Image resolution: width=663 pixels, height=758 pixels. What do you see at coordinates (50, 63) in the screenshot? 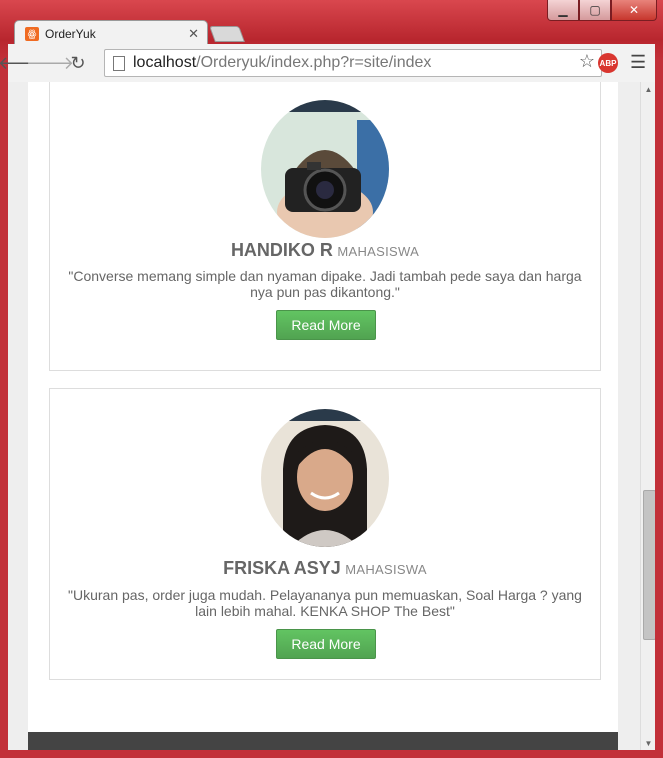
I see `forward-button: 🡒` at bounding box center [50, 63].